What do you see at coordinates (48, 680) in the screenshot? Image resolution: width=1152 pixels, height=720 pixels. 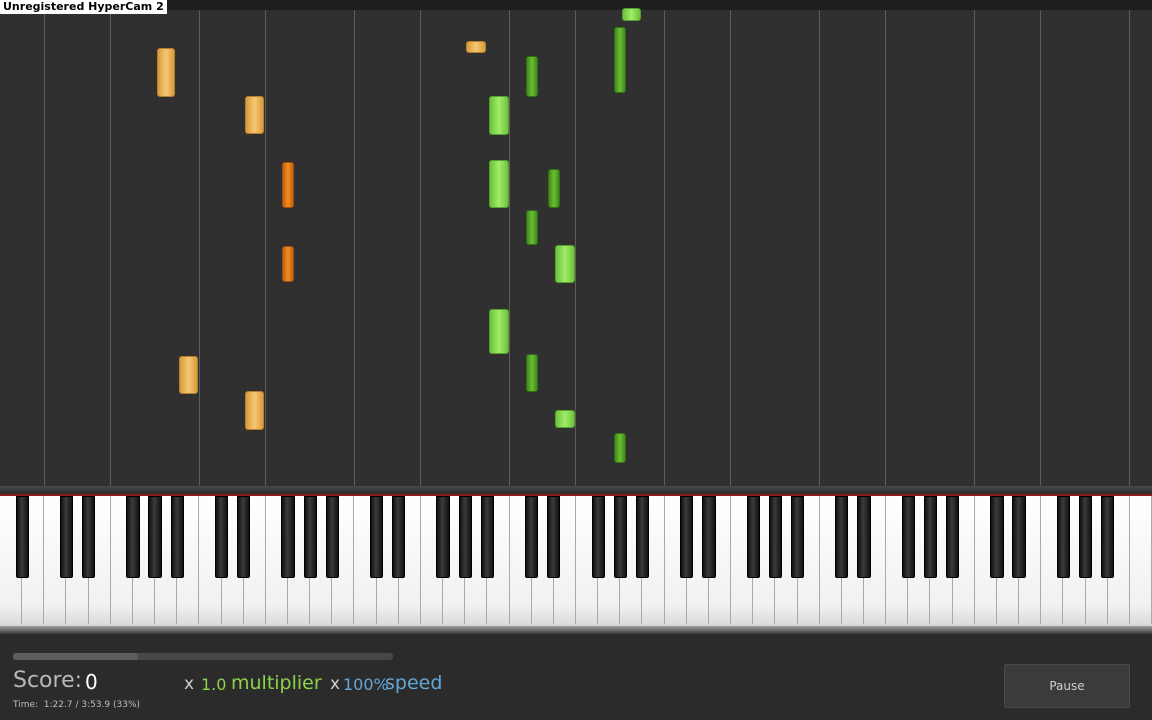 I see `score-label: Score:` at bounding box center [48, 680].